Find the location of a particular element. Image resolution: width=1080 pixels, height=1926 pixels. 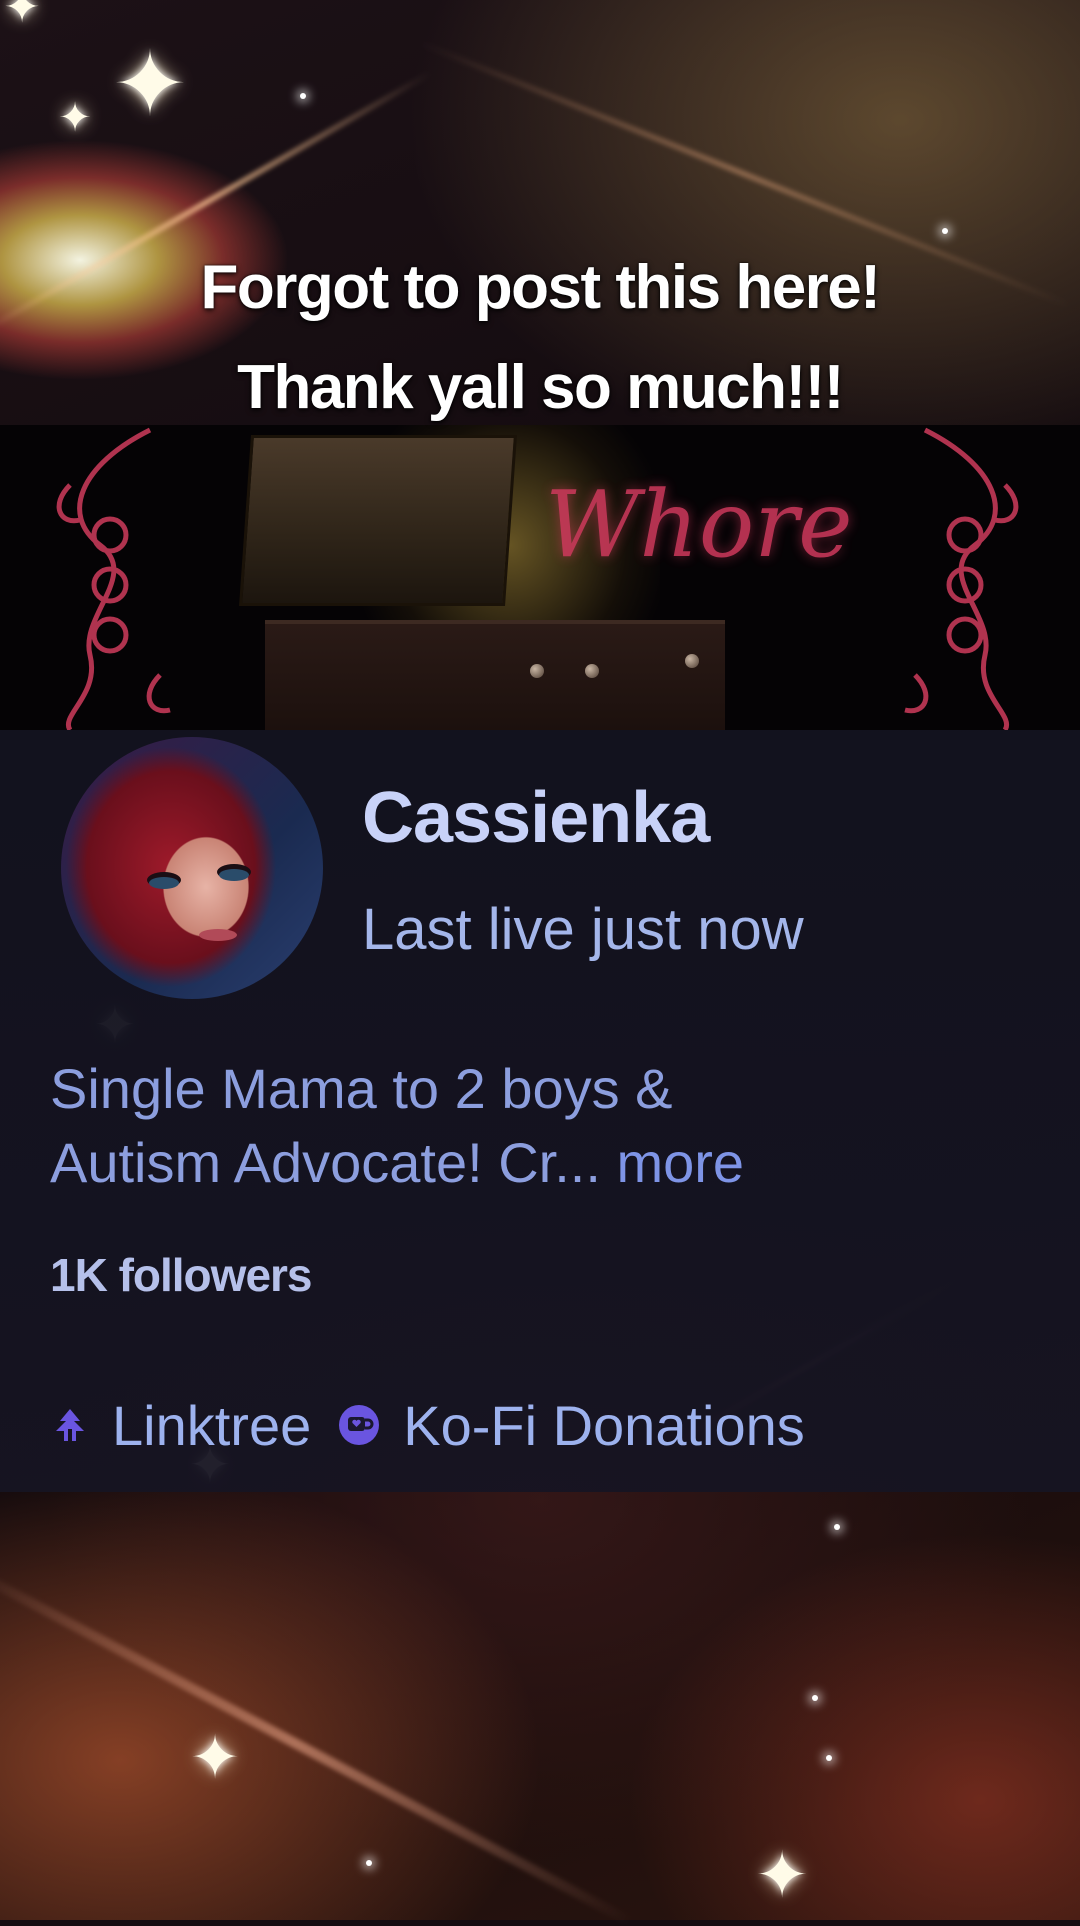

bio-line-2: Autism Advocate! Cr... more is located at coordinates (550, 1163).